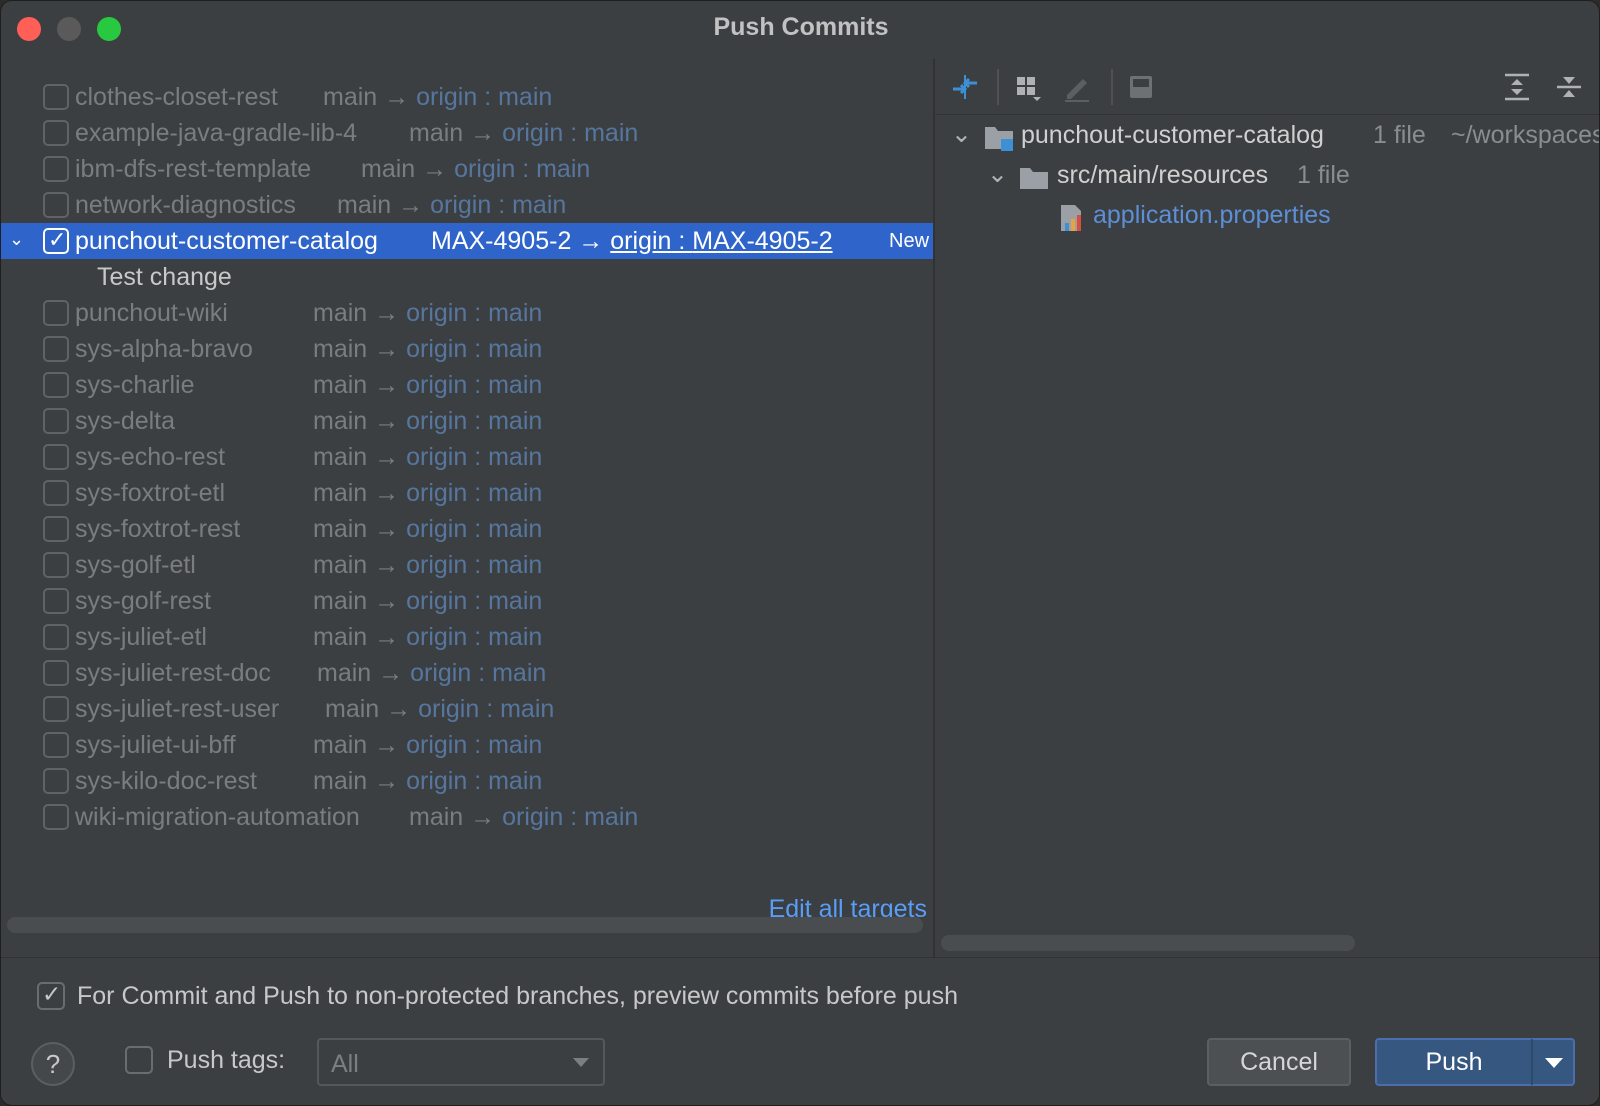  I want to click on repository-row: sys-golf-rest main → origin : main, so click(467, 601).